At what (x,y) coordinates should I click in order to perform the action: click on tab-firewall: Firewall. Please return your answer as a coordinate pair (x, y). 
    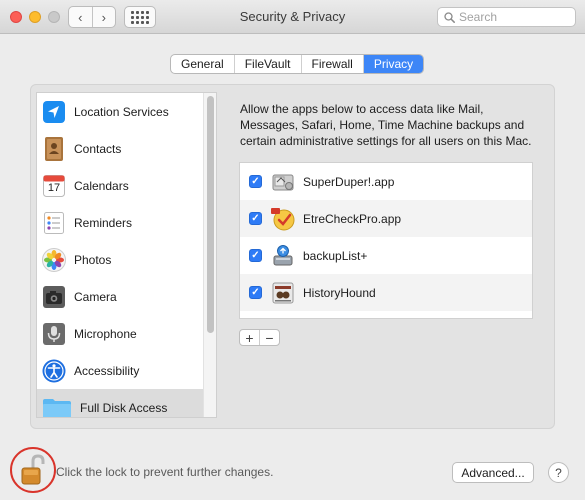
    Looking at the image, I should click on (331, 64).